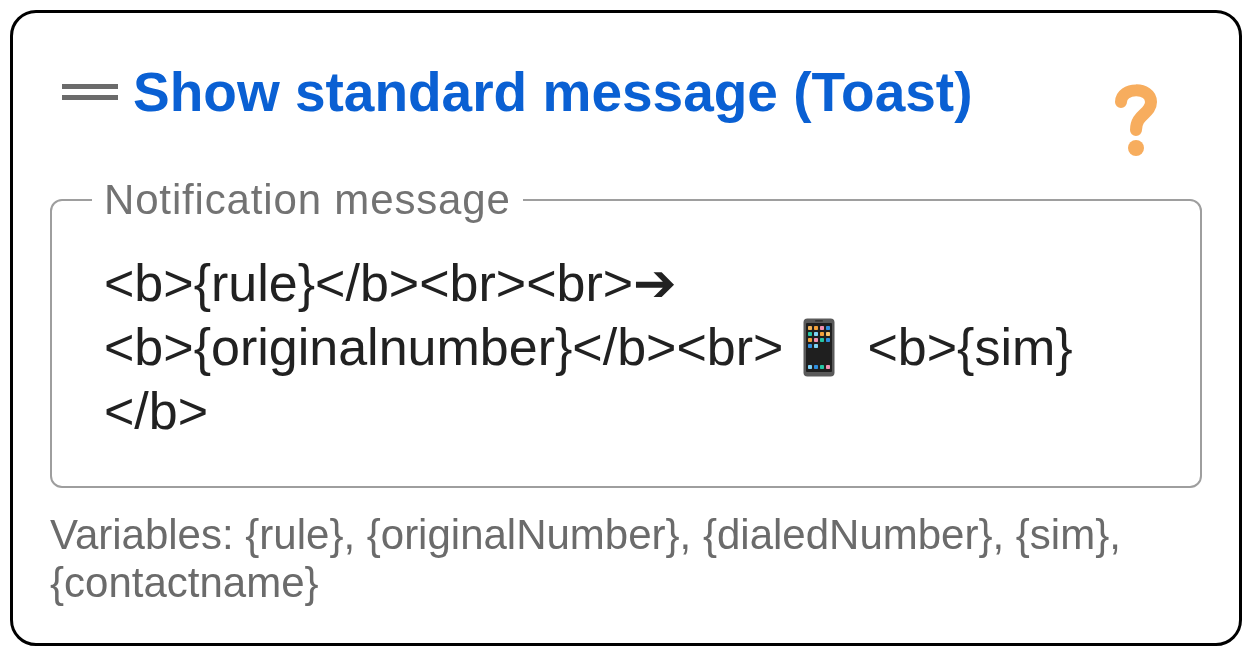  What do you see at coordinates (156, 411) in the screenshot?
I see `message-text: </b>` at bounding box center [156, 411].